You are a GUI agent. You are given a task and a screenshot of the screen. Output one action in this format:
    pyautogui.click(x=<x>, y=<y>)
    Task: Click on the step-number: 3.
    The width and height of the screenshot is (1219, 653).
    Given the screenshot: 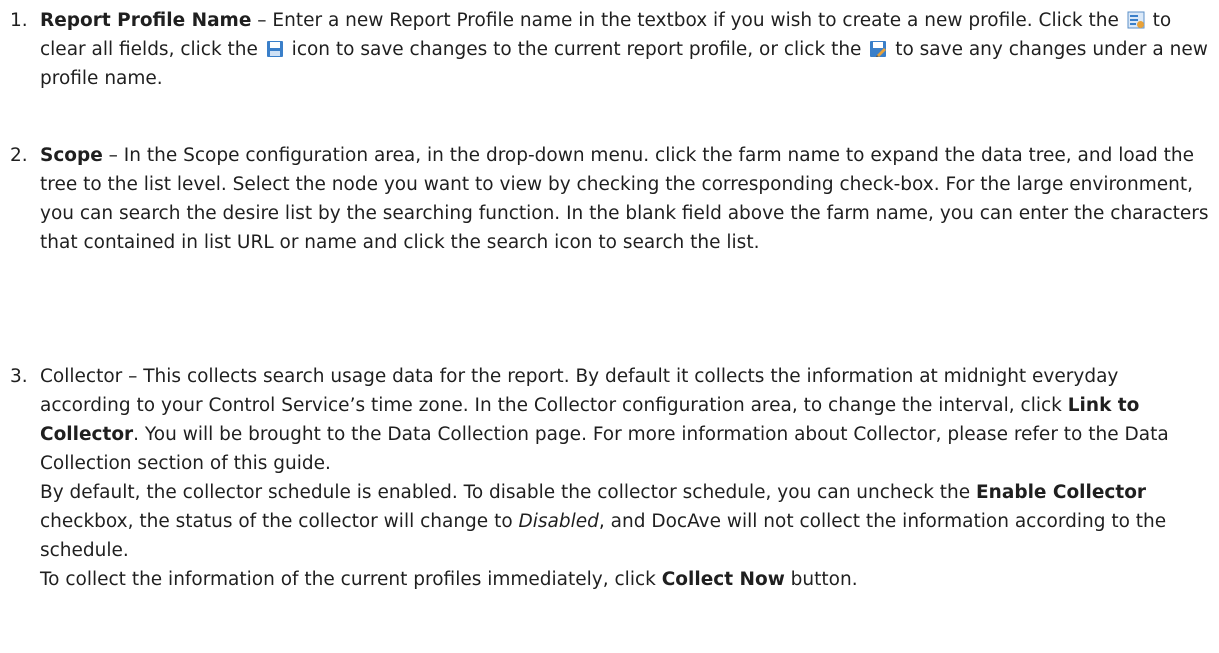 What is the action you would take?
    pyautogui.click(x=19, y=376)
    